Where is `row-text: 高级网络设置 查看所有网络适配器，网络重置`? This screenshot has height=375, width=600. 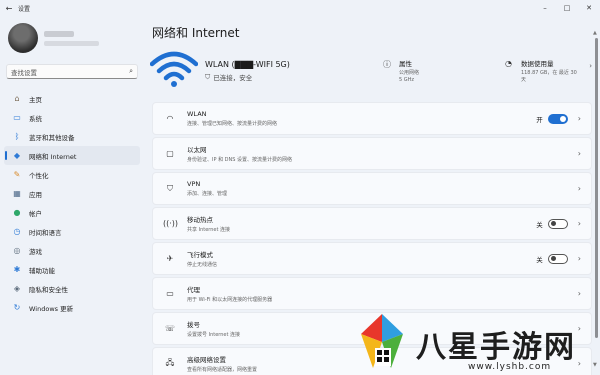 row-text: 高级网络设置 查看所有网络适配器，网络重置 is located at coordinates (222, 363).